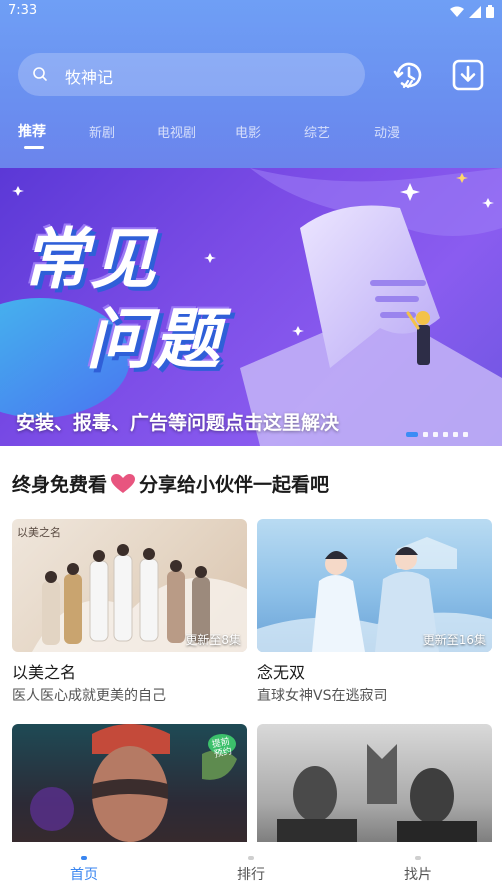 The image size is (502, 892). I want to click on share-promo: 终身免费看 分享给小伙伴一起看吧, so click(170, 483).